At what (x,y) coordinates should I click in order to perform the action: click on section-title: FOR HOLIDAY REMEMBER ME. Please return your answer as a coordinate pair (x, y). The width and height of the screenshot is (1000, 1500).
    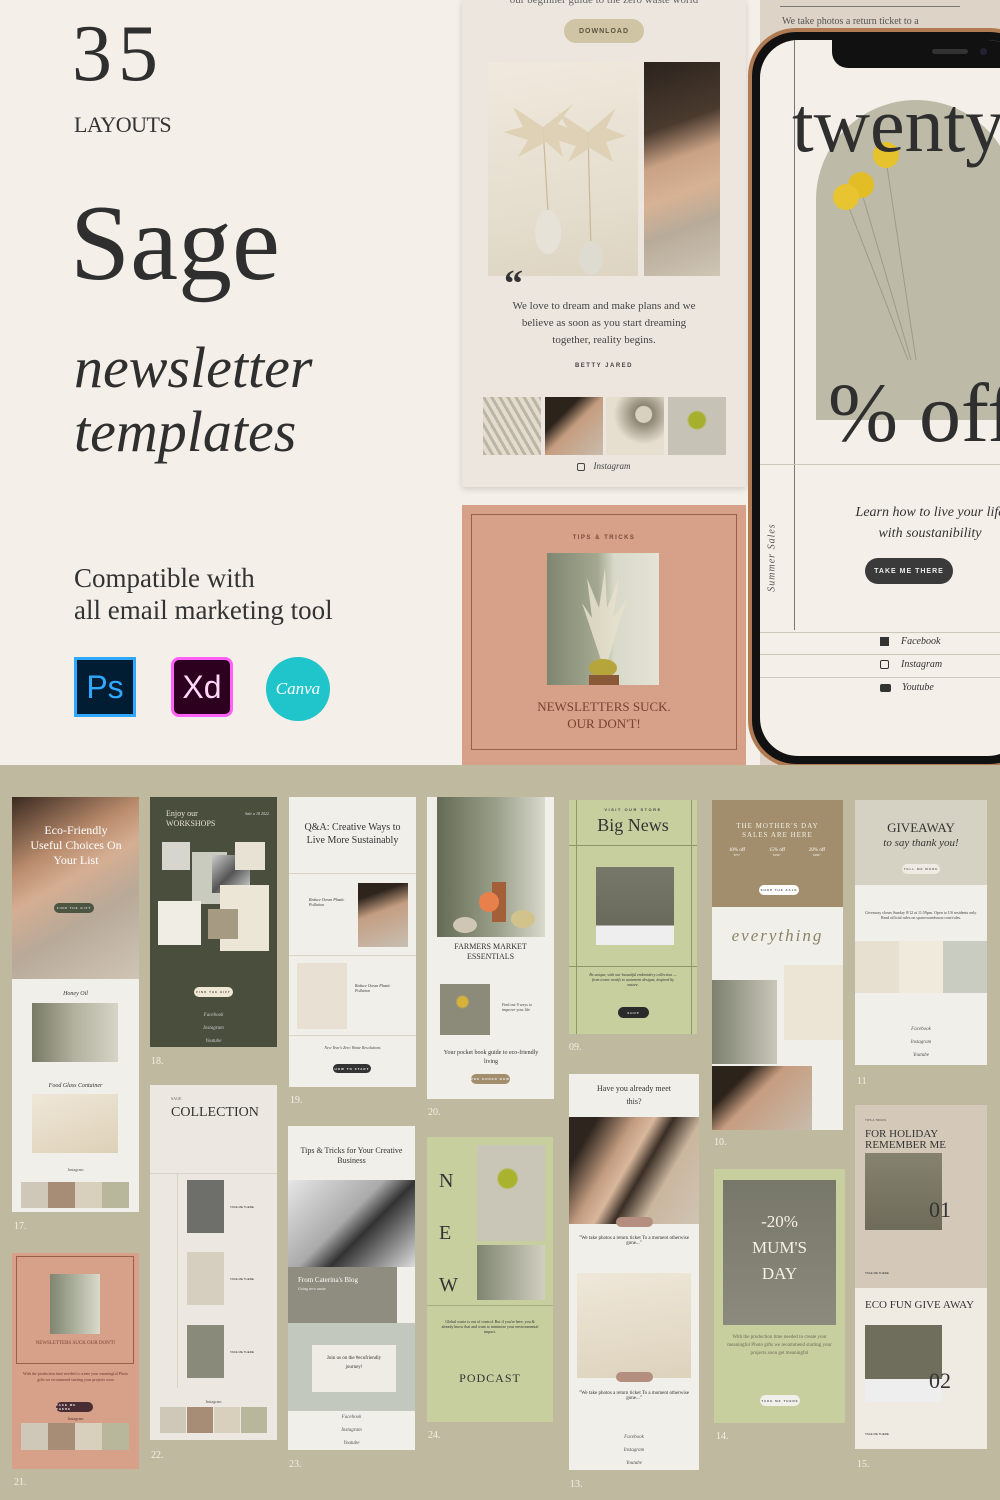
    Looking at the image, I should click on (905, 1139).